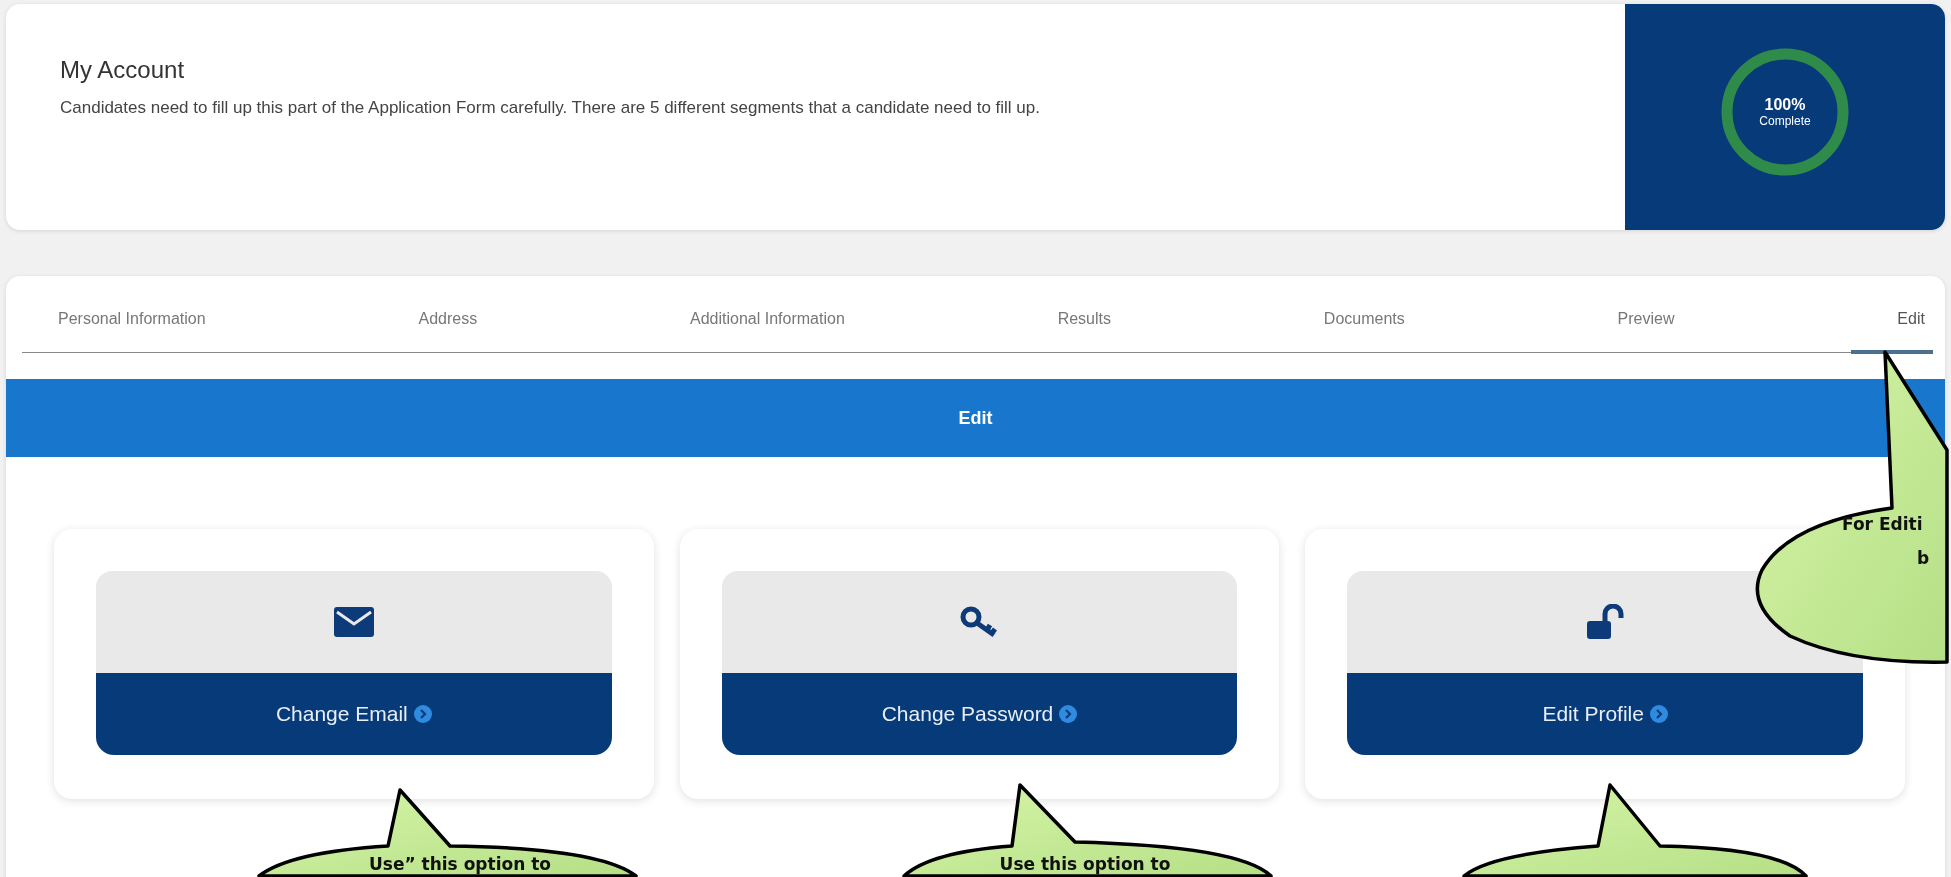  I want to click on option-button: Change Password, so click(979, 714).